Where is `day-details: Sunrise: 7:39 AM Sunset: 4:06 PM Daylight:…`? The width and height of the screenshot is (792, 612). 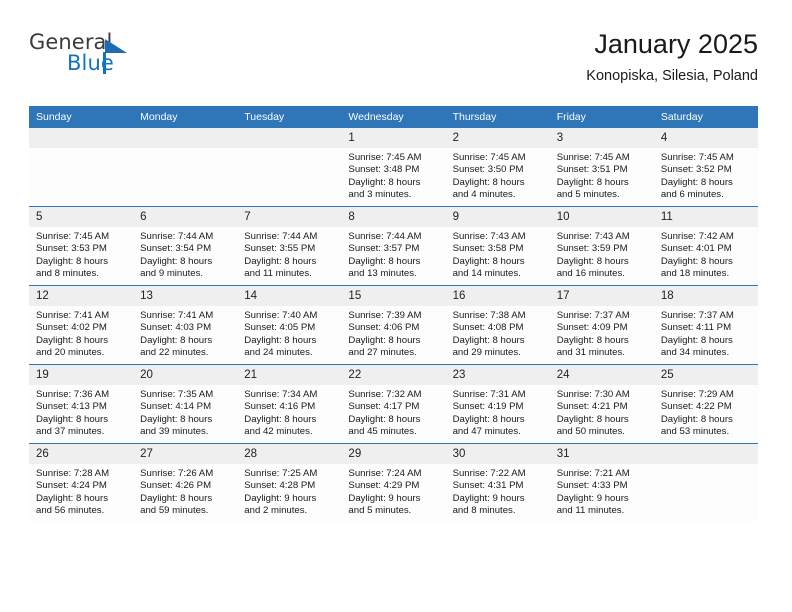
day-details: Sunrise: 7:39 AM Sunset: 4:06 PM Daylight:… is located at coordinates (393, 333).